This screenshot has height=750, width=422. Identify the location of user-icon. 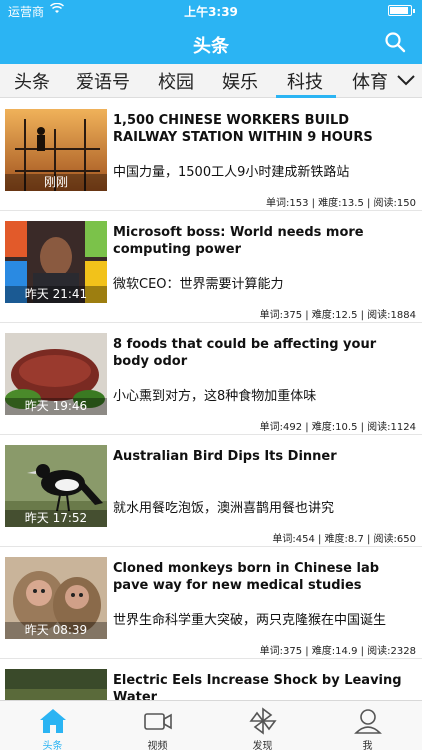
(368, 721).